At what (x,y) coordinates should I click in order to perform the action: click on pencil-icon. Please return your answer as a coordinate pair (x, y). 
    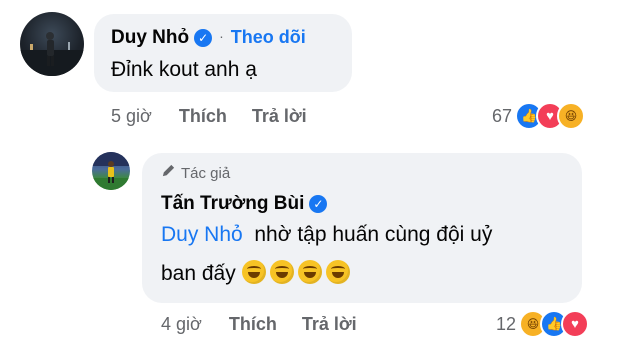
    Looking at the image, I should click on (168, 172).